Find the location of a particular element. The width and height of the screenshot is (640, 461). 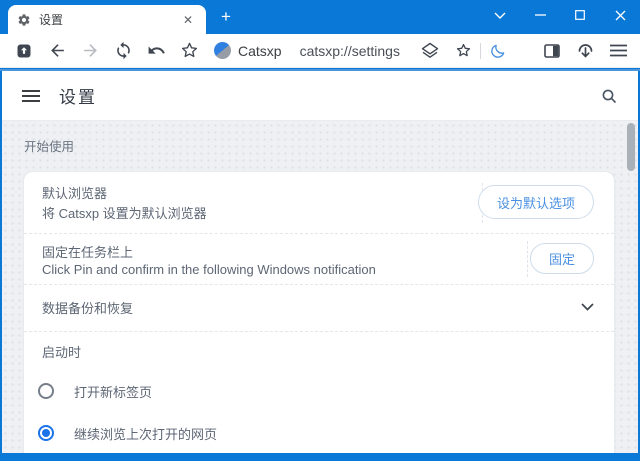

back-icon is located at coordinates (57, 51).